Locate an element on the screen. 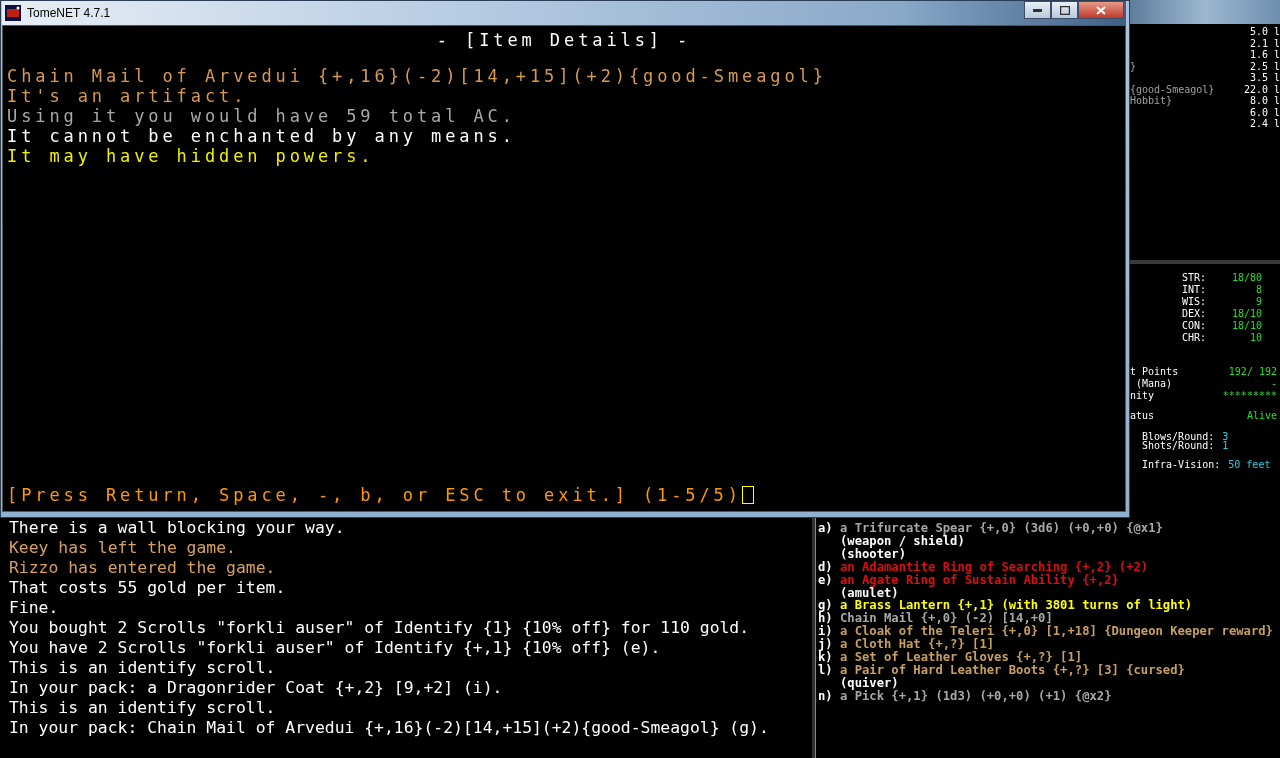 This screenshot has height=758, width=1280. detail-line: It cannot be enchanted by any means. is located at coordinates (261, 136).